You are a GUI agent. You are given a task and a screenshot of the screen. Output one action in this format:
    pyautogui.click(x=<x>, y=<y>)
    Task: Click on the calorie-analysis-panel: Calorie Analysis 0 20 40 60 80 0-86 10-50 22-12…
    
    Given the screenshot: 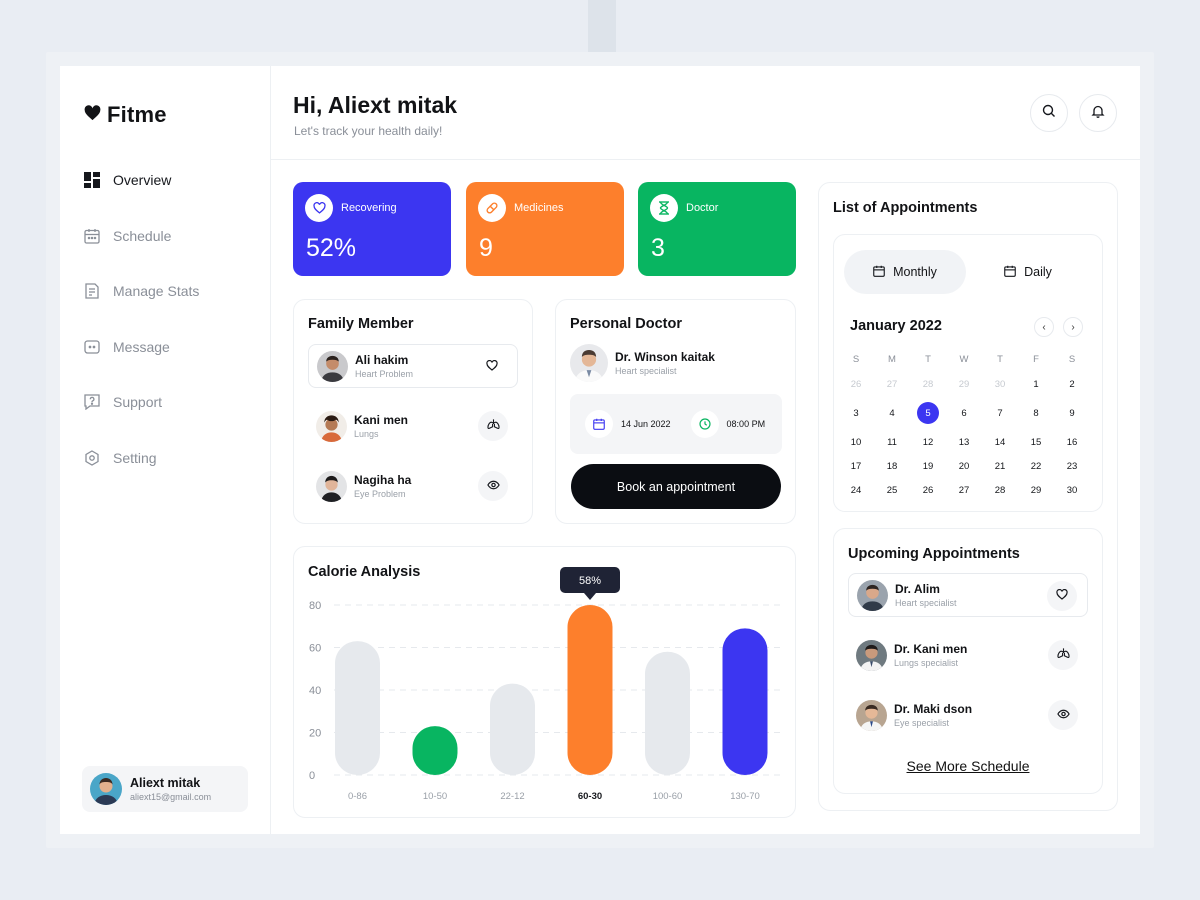 What is the action you would take?
    pyautogui.click(x=544, y=682)
    